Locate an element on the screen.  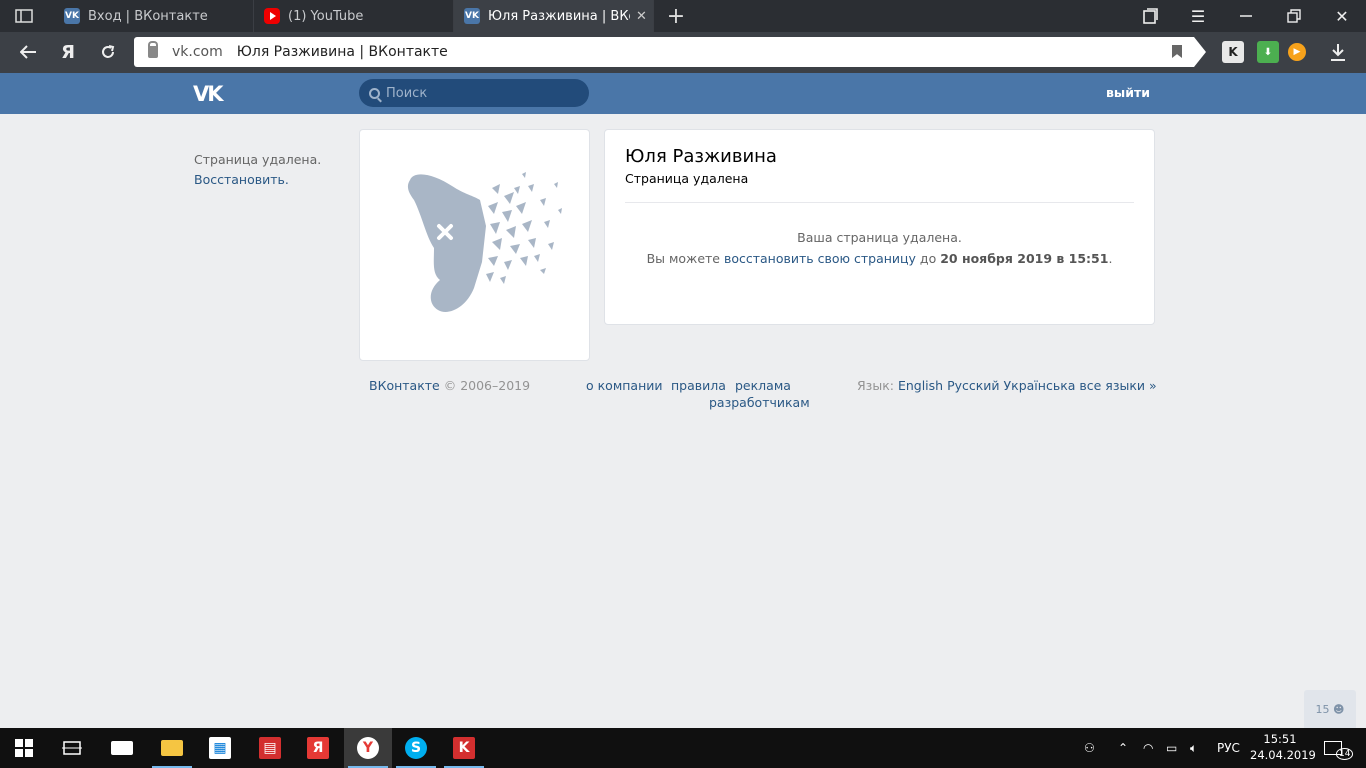
deleted-message: Ваша страница удалена. is located at coordinates (879, 237).